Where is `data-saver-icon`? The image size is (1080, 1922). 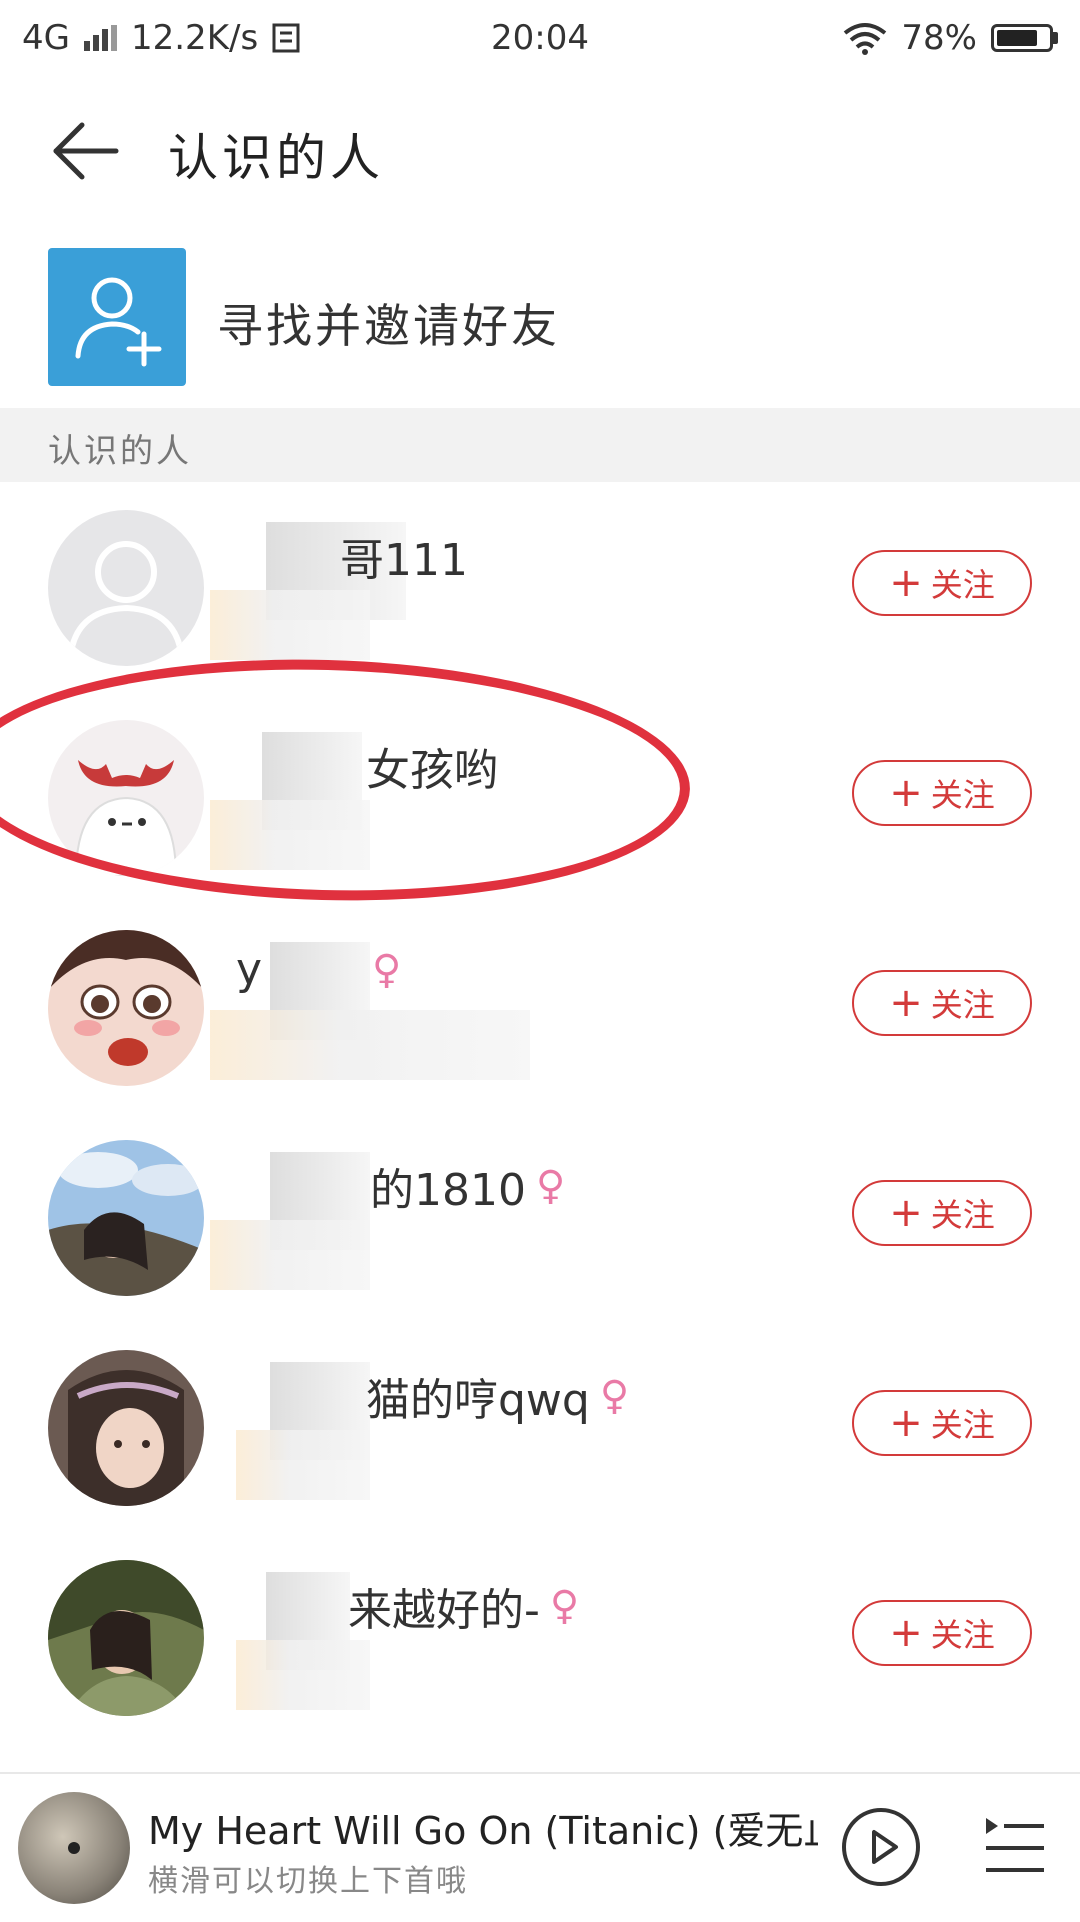 data-saver-icon is located at coordinates (286, 38).